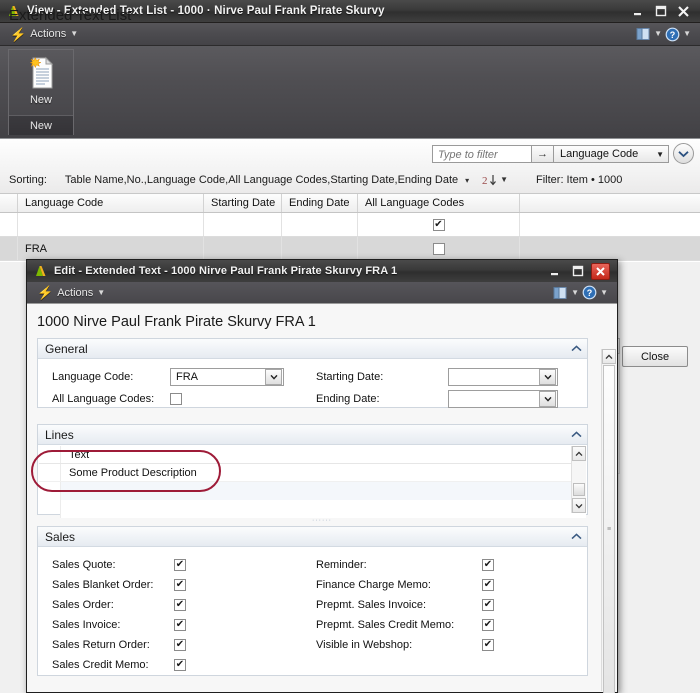 The height and width of the screenshot is (693, 700). I want to click on arrow-right-icon: →, so click(543, 154).